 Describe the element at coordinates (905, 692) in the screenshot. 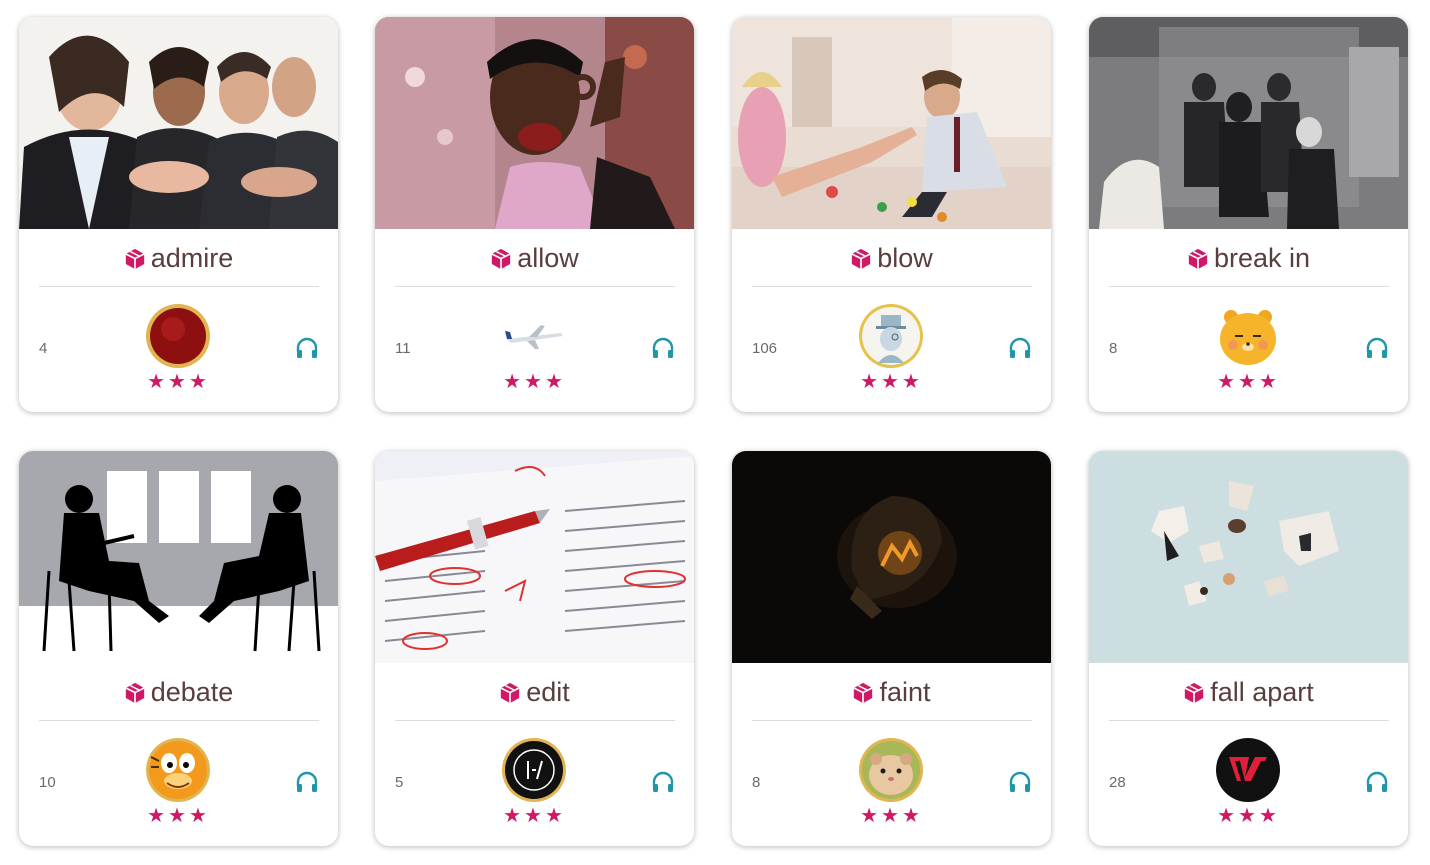

I see `word-label: faint` at that location.